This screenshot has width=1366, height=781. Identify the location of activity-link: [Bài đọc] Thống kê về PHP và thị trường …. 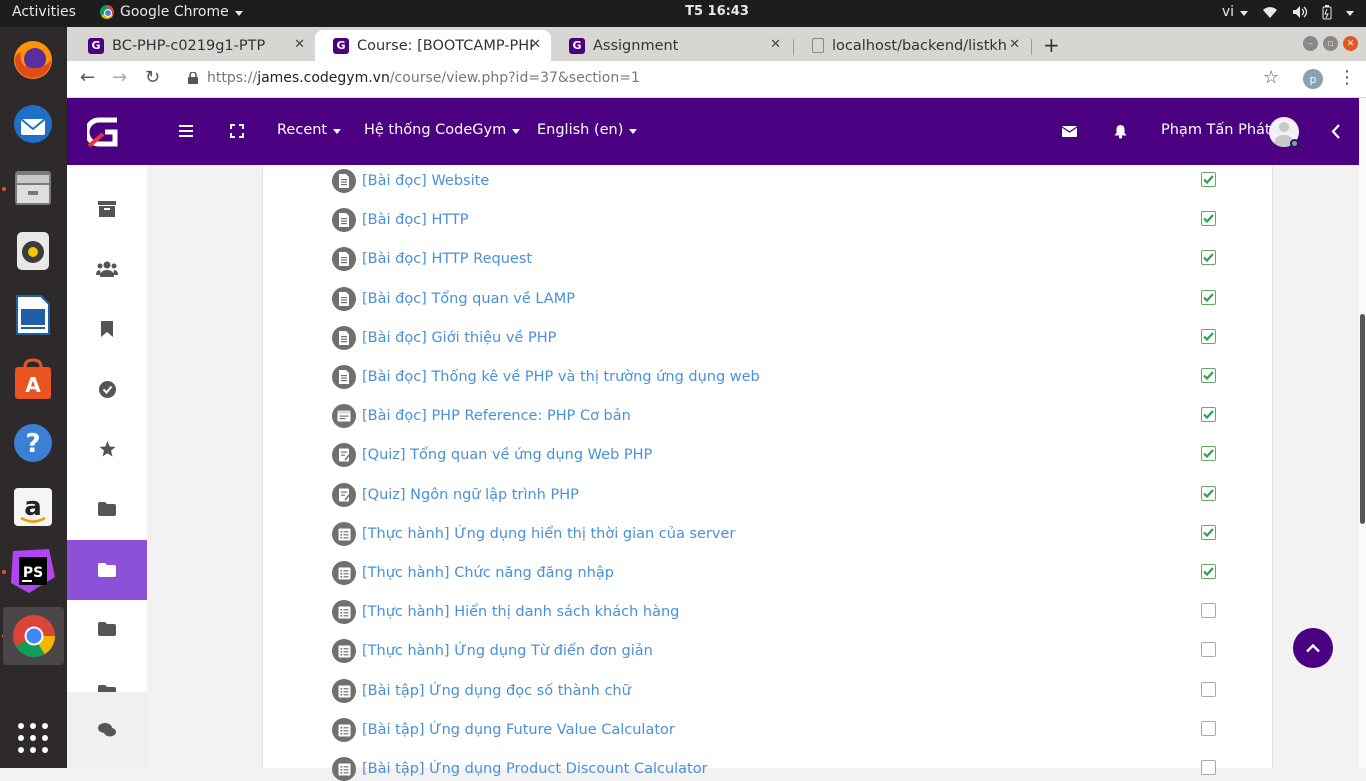
(561, 377).